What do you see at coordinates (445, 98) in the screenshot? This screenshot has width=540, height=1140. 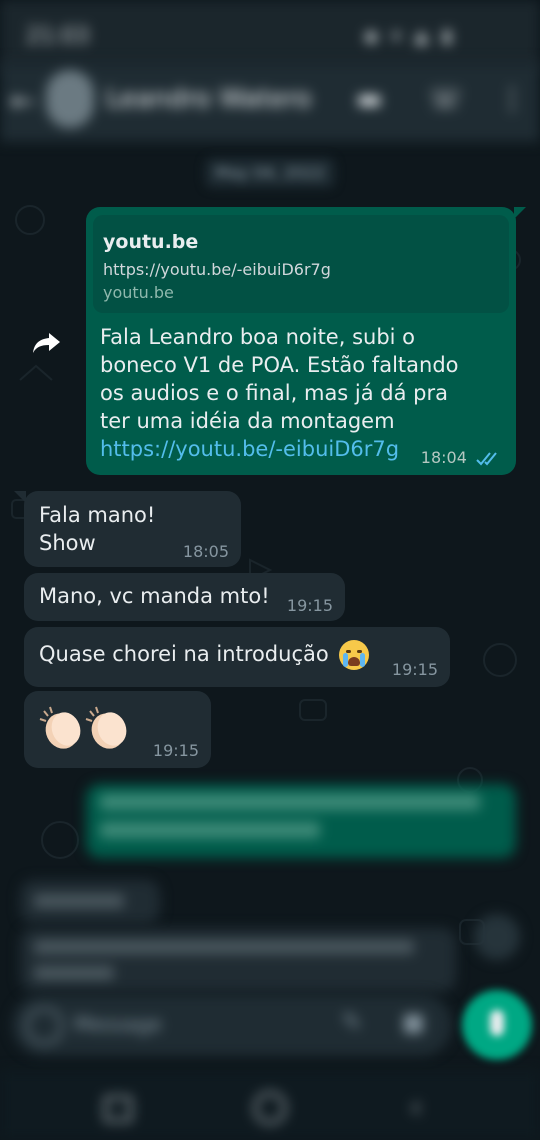 I see `phone-icon: ☏` at bounding box center [445, 98].